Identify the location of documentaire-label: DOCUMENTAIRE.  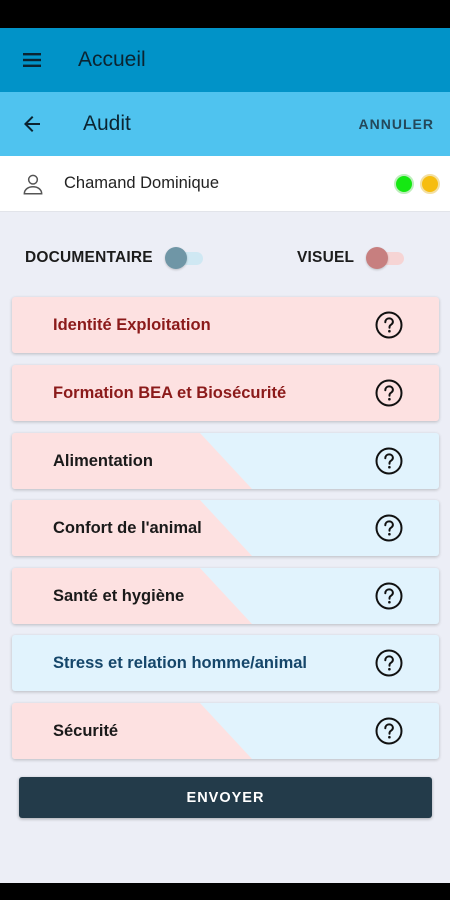
(89, 257).